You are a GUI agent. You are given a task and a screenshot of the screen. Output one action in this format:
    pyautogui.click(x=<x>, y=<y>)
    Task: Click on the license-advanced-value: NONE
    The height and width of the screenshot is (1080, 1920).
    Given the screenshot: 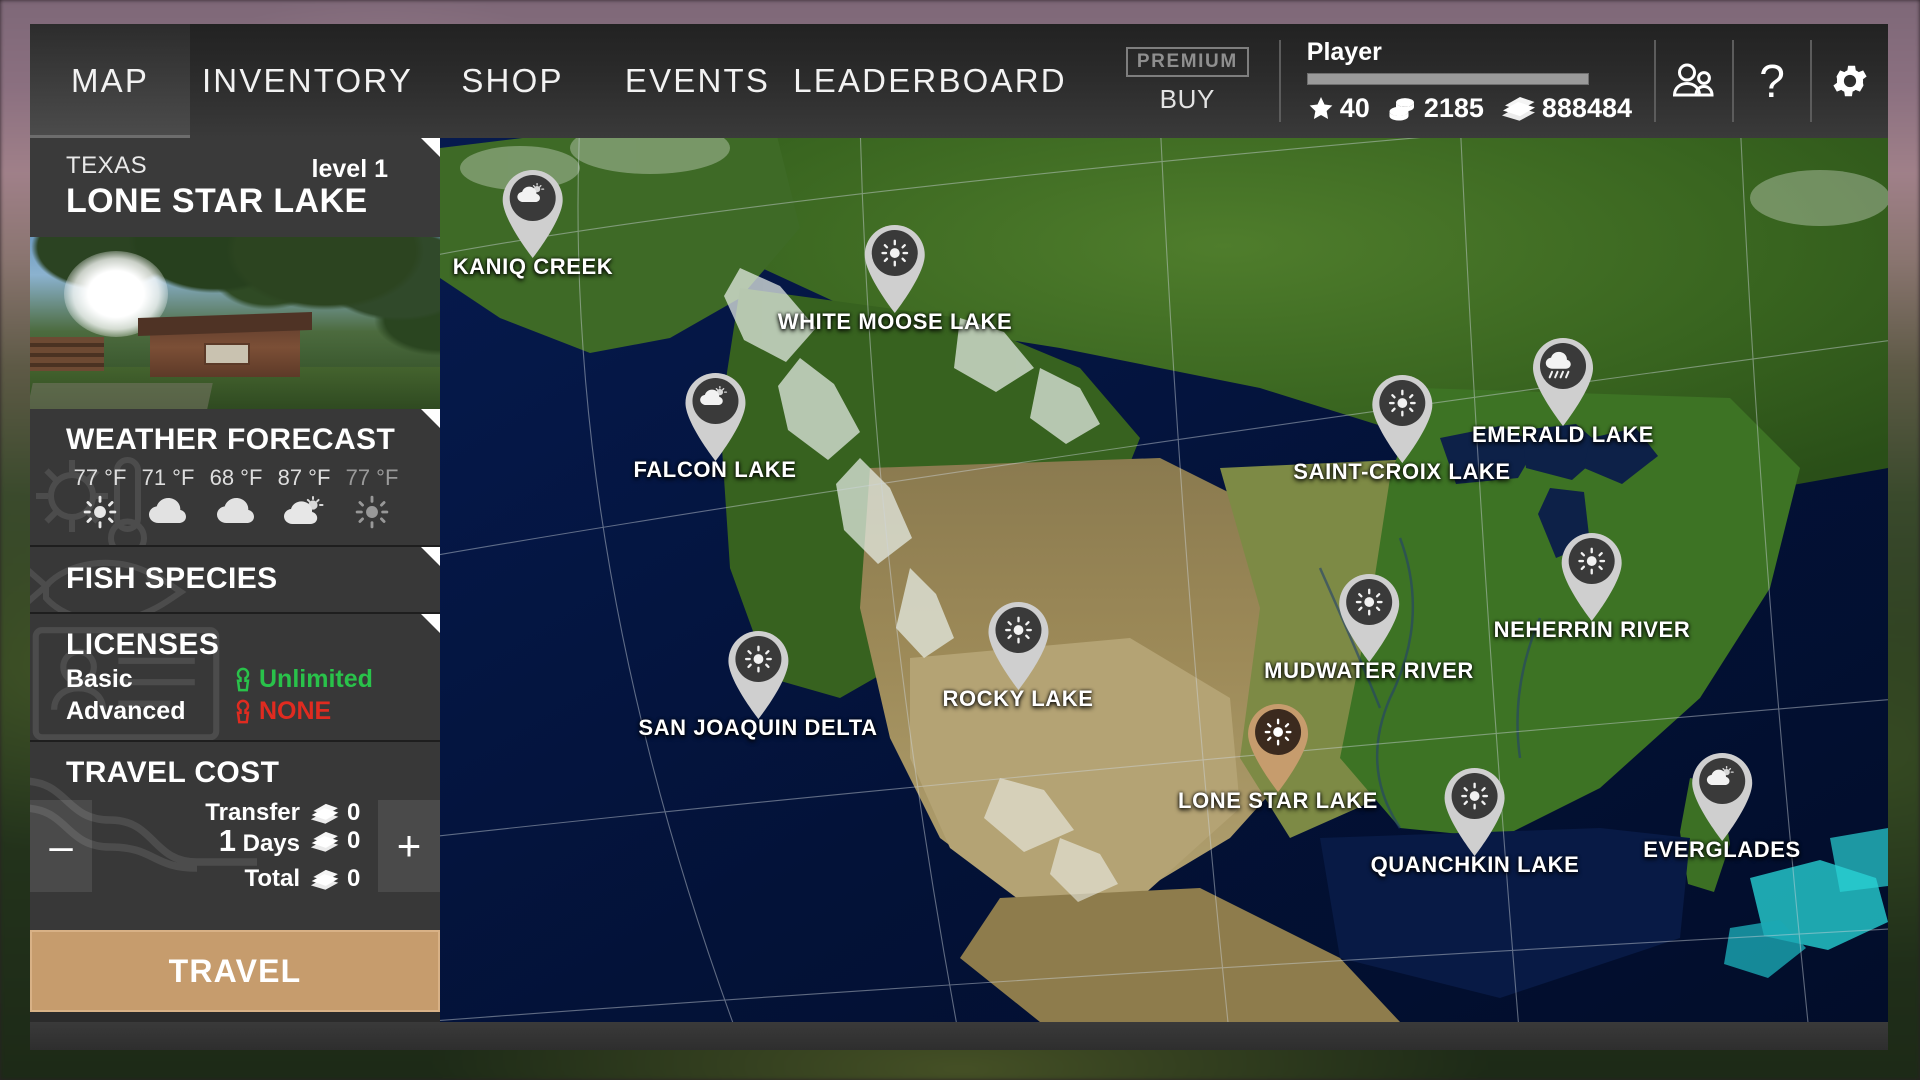 What is the action you would take?
    pyautogui.click(x=295, y=711)
    